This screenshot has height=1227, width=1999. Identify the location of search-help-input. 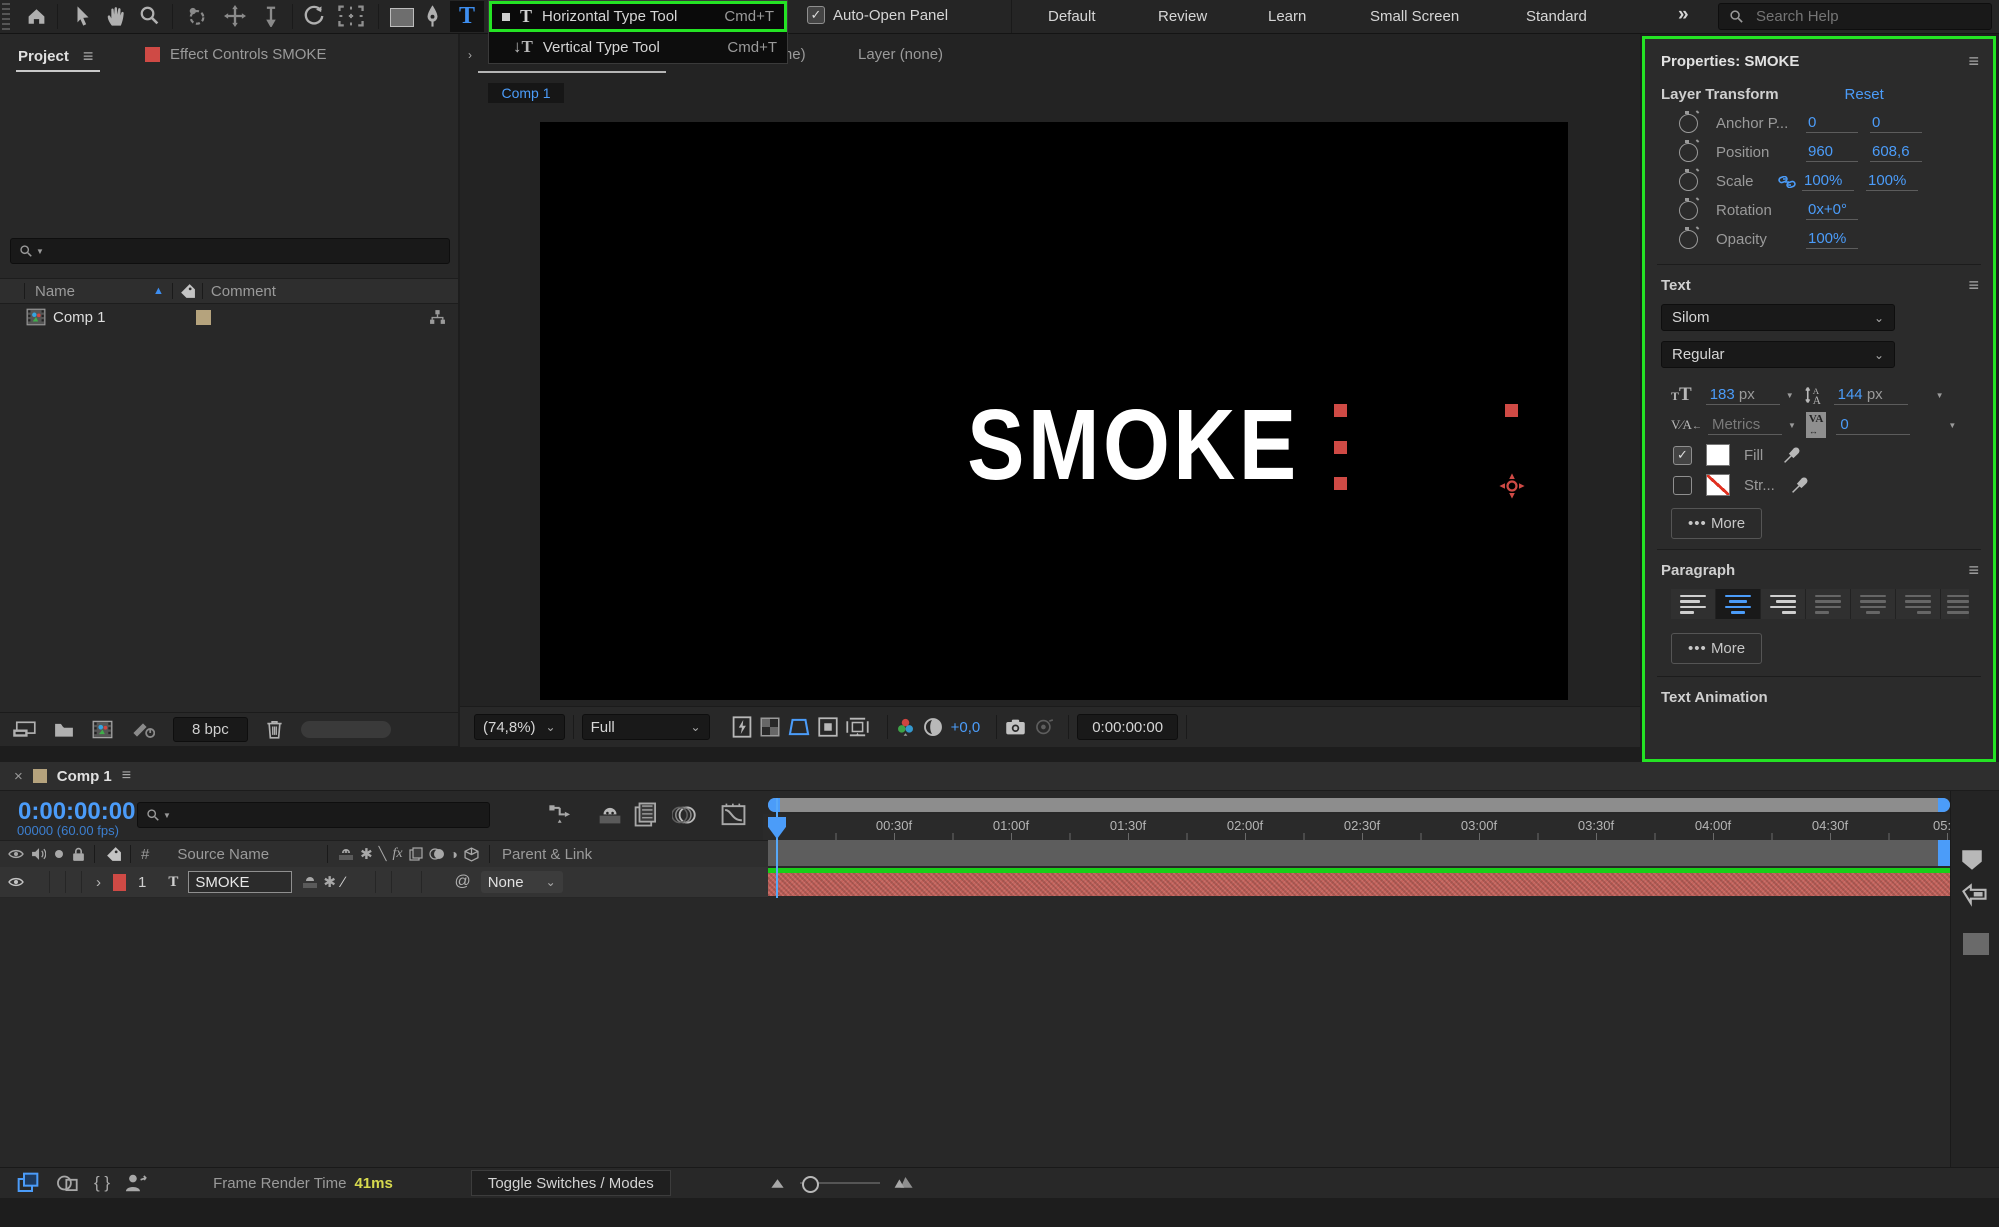
(1856, 16).